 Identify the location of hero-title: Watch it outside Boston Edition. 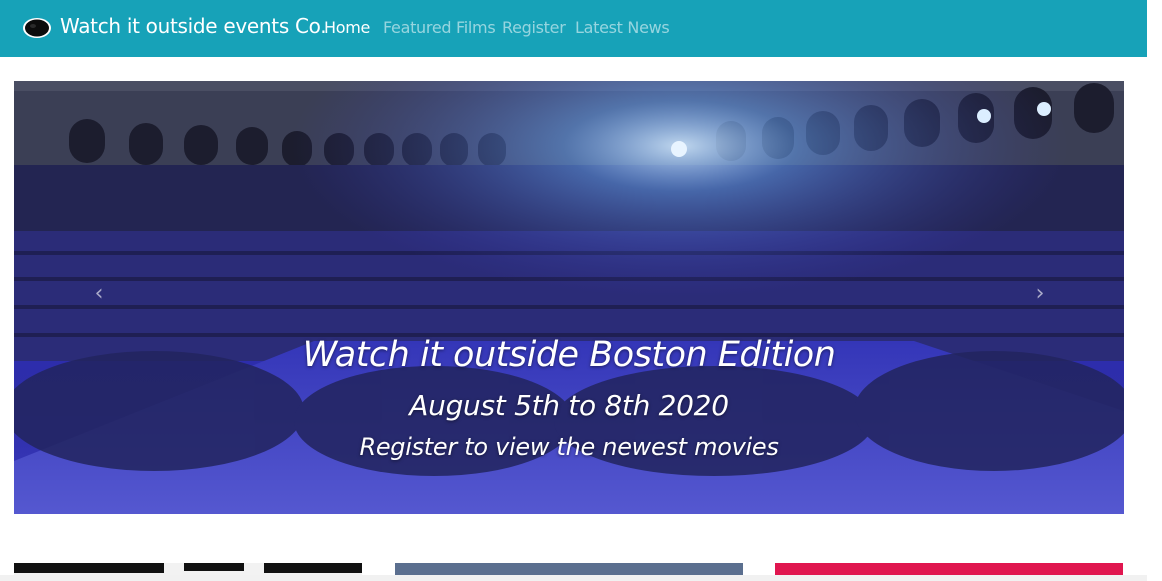
(569, 355).